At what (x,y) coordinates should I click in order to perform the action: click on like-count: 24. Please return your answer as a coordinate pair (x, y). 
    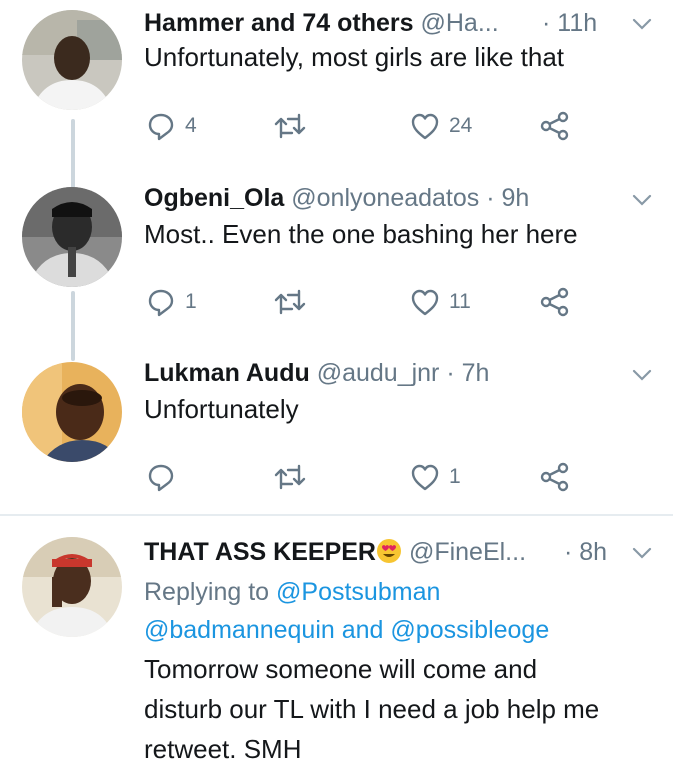
    Looking at the image, I should click on (461, 125).